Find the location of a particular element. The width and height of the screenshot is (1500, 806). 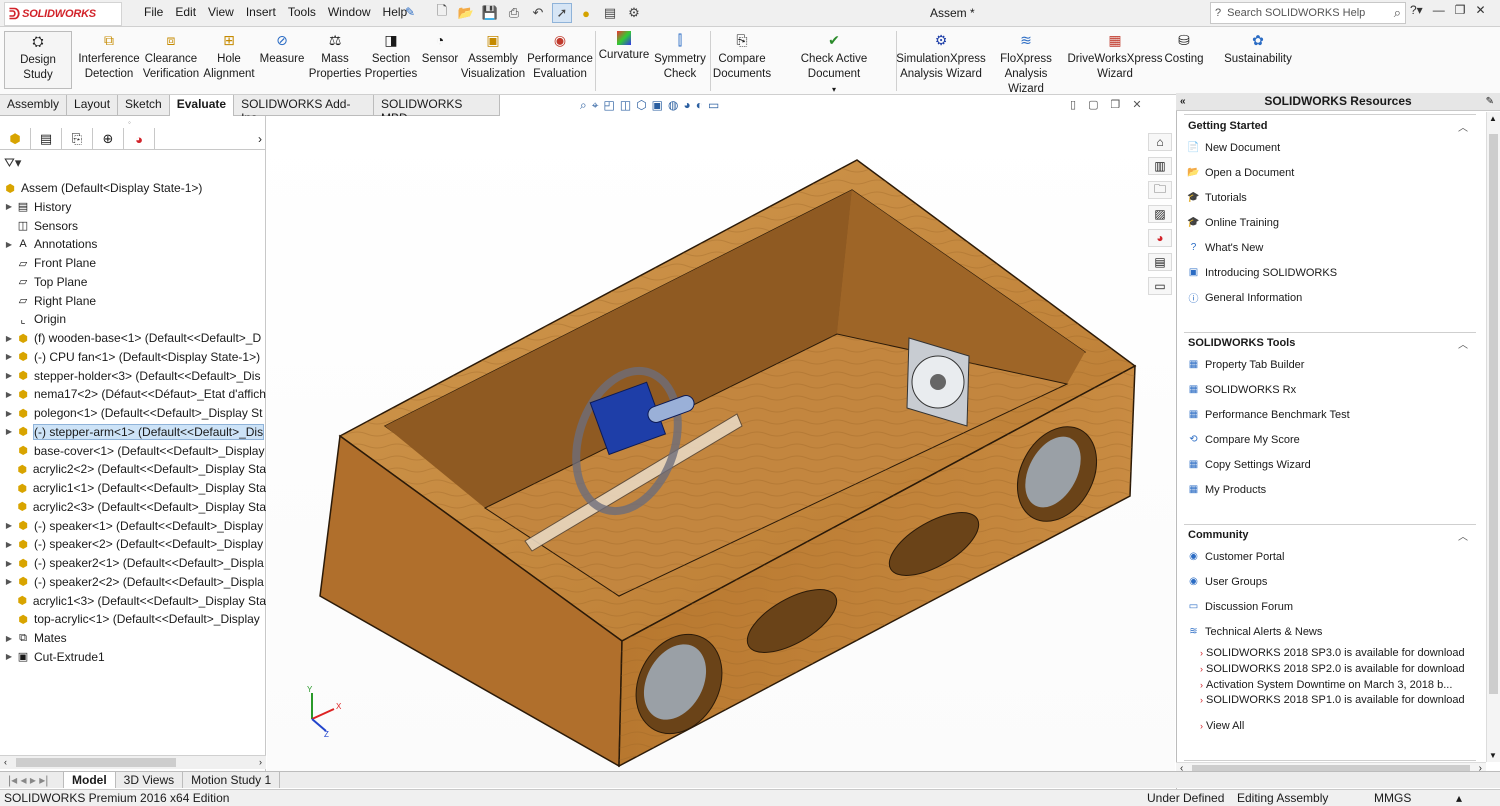

resource-link: ? What's New is located at coordinates (1225, 247).